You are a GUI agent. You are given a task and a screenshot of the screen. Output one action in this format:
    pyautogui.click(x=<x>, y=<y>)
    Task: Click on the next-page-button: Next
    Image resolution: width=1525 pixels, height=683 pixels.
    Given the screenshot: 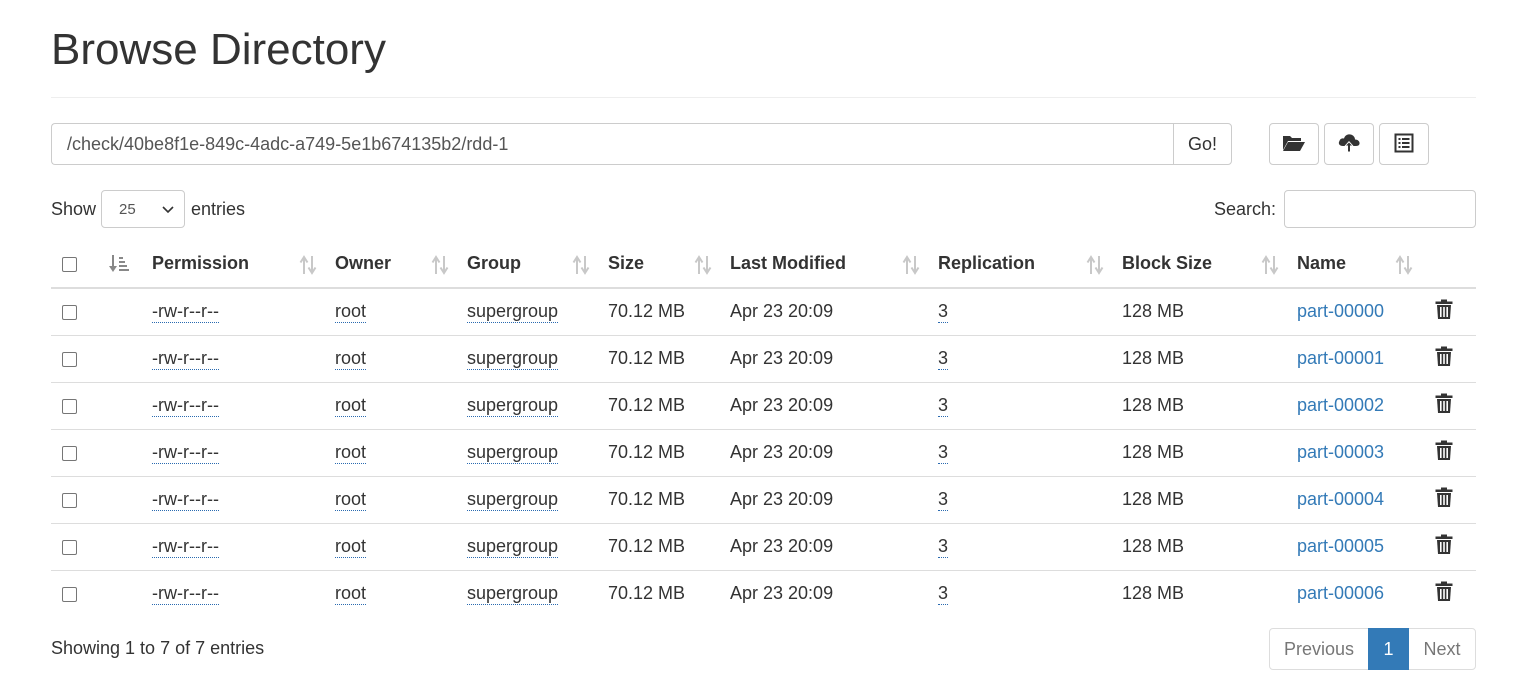 What is the action you would take?
    pyautogui.click(x=1442, y=649)
    